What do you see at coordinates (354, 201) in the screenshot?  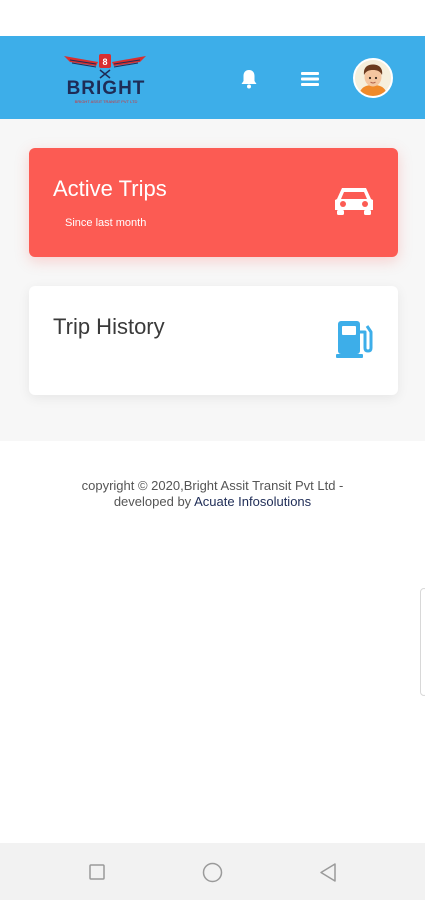 I see `car-icon` at bounding box center [354, 201].